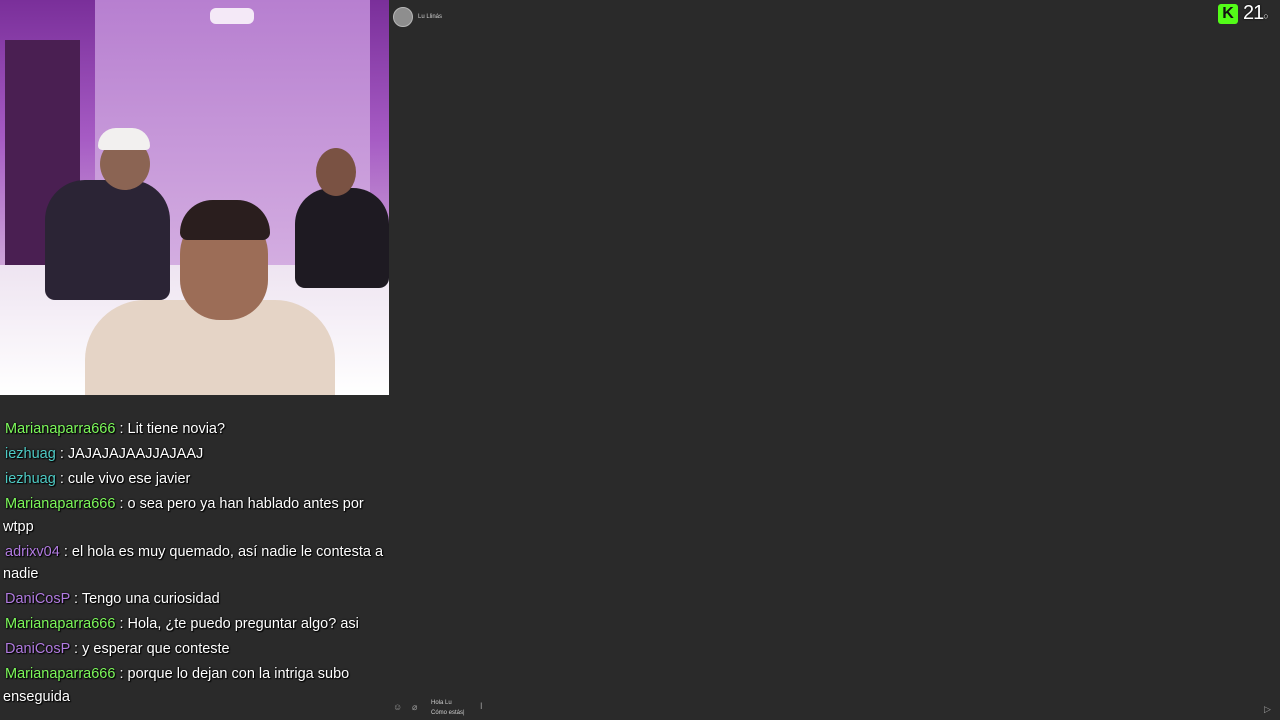 The image size is (1280, 720). What do you see at coordinates (1267, 709) in the screenshot?
I see `send-icon: ▷` at bounding box center [1267, 709].